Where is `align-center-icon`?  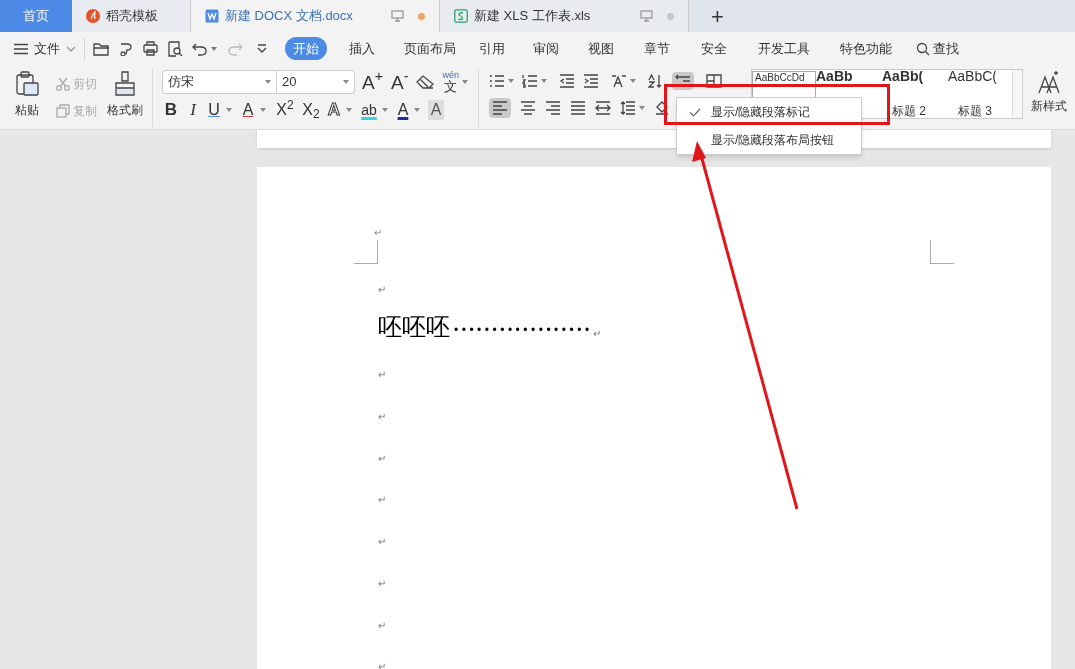
align-center-icon is located at coordinates (528, 108).